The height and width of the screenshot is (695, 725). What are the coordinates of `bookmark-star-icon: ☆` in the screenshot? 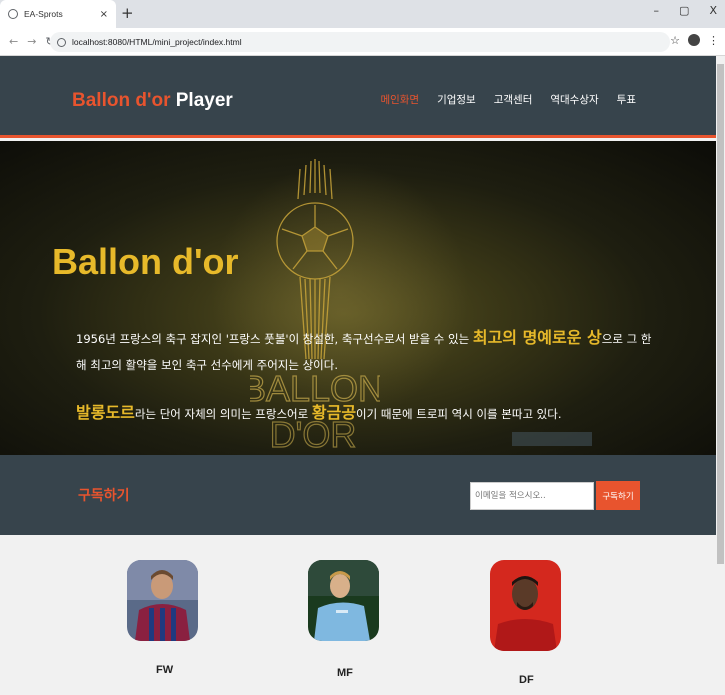 It's located at (675, 40).